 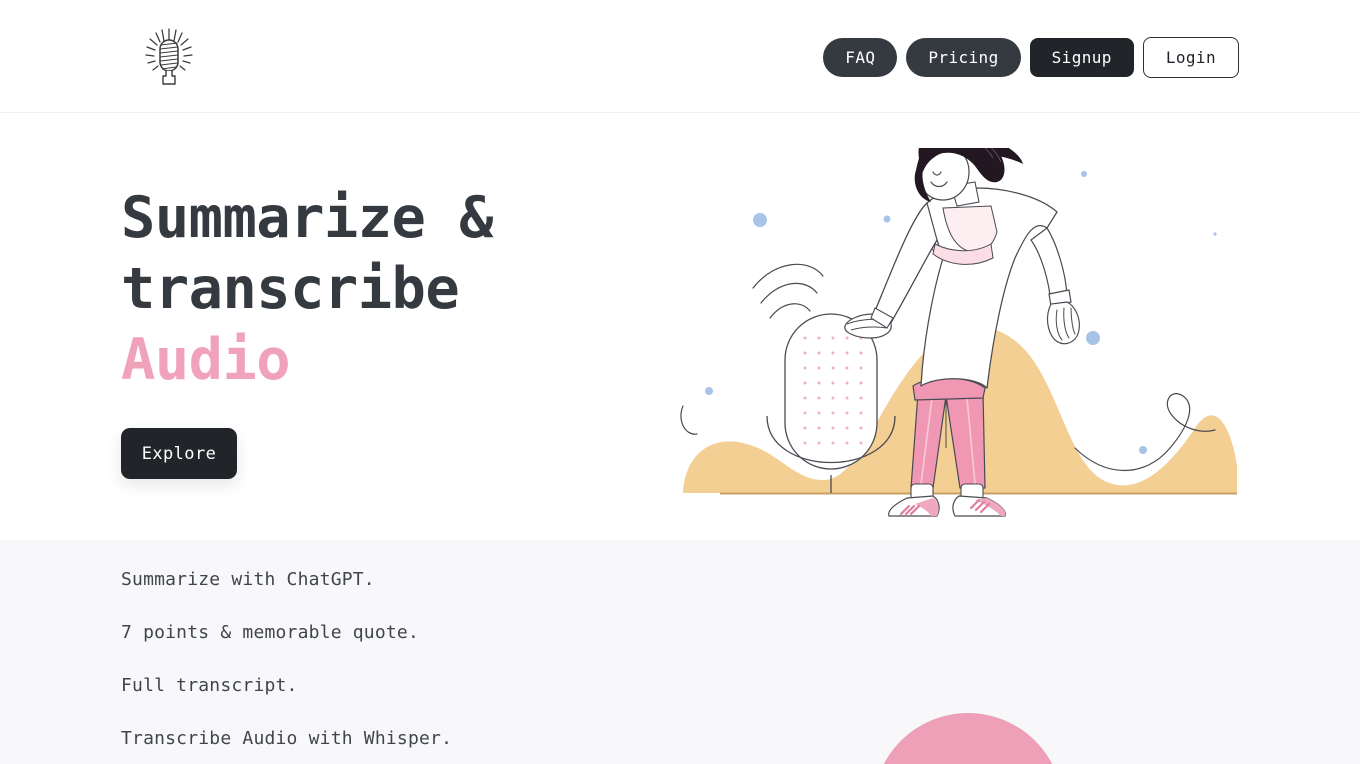 I want to click on hero-copy: Summarize & transcribe Audio Explore, so click(x=381, y=331).